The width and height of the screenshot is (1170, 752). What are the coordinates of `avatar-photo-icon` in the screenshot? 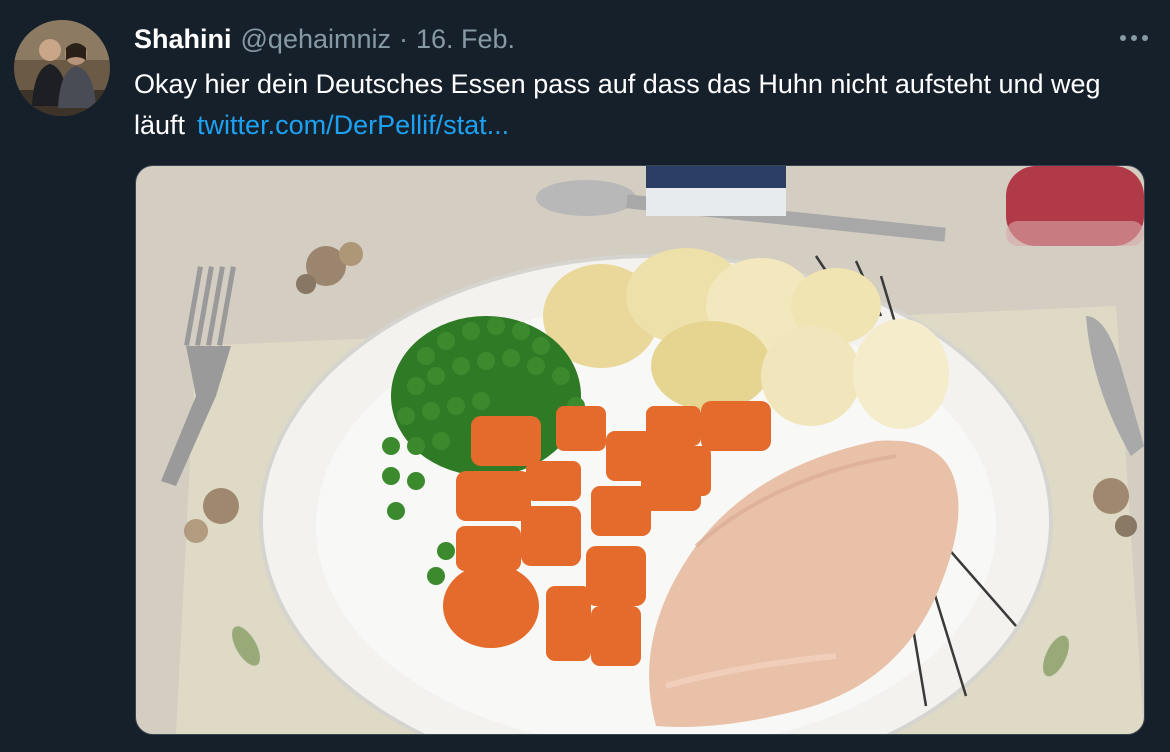 It's located at (62, 68).